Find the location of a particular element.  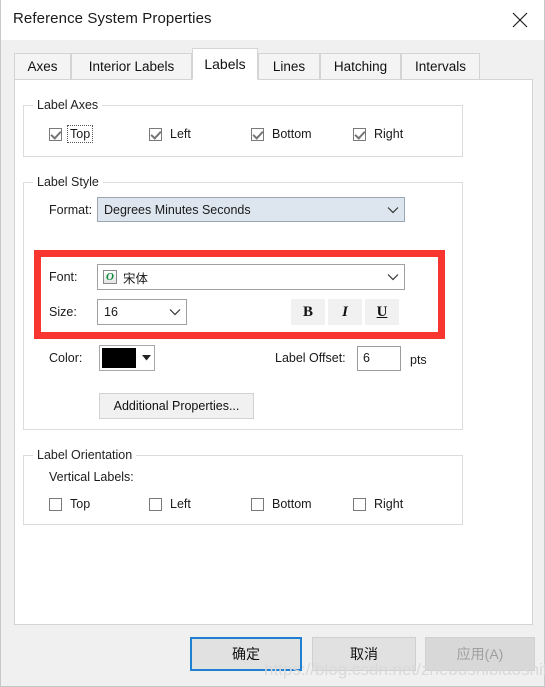

apply-button: 应用(A) is located at coordinates (480, 654).